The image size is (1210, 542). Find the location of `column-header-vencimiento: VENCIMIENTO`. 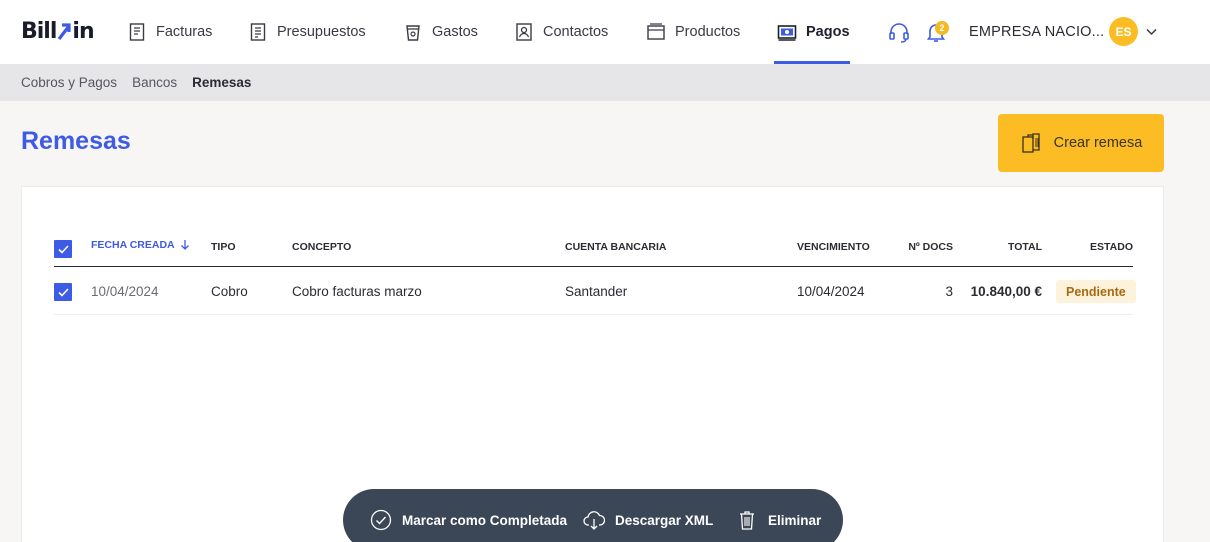

column-header-vencimiento: VENCIMIENTO is located at coordinates (833, 247).